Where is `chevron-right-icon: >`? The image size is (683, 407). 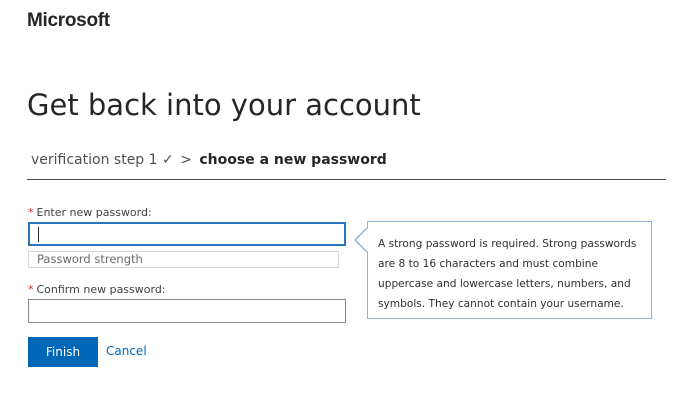
chevron-right-icon: > is located at coordinates (186, 160).